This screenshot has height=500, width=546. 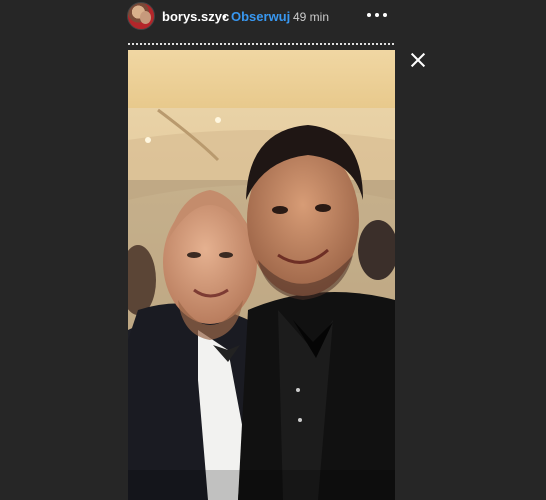 What do you see at coordinates (141, 16) in the screenshot?
I see `avatar` at bounding box center [141, 16].